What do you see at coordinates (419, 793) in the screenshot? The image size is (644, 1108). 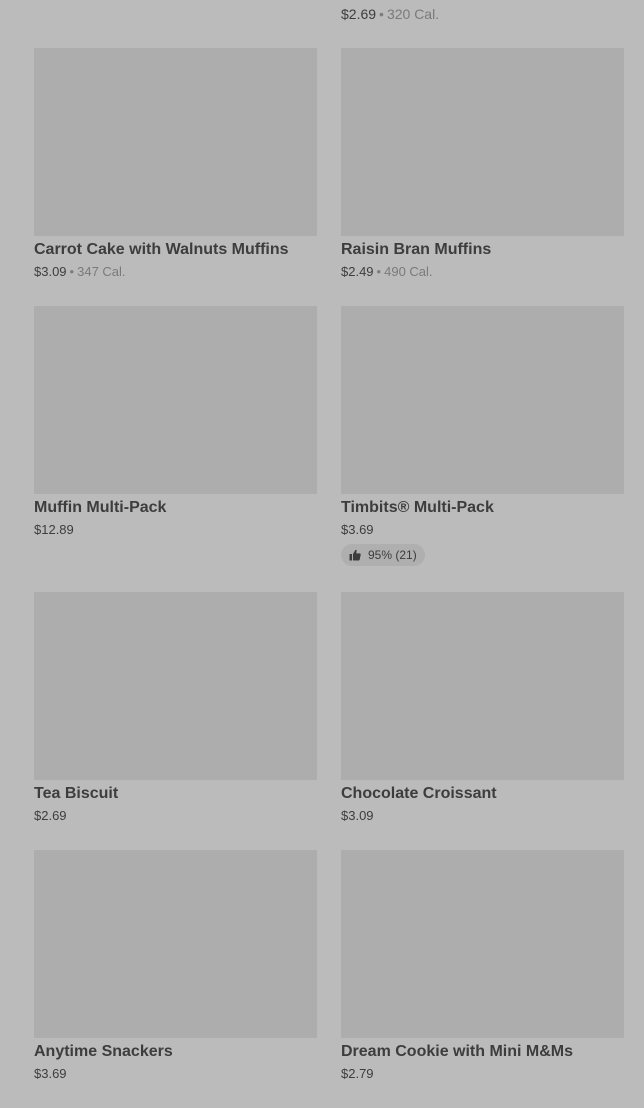 I see `product-name: Chocolate Croissant` at bounding box center [419, 793].